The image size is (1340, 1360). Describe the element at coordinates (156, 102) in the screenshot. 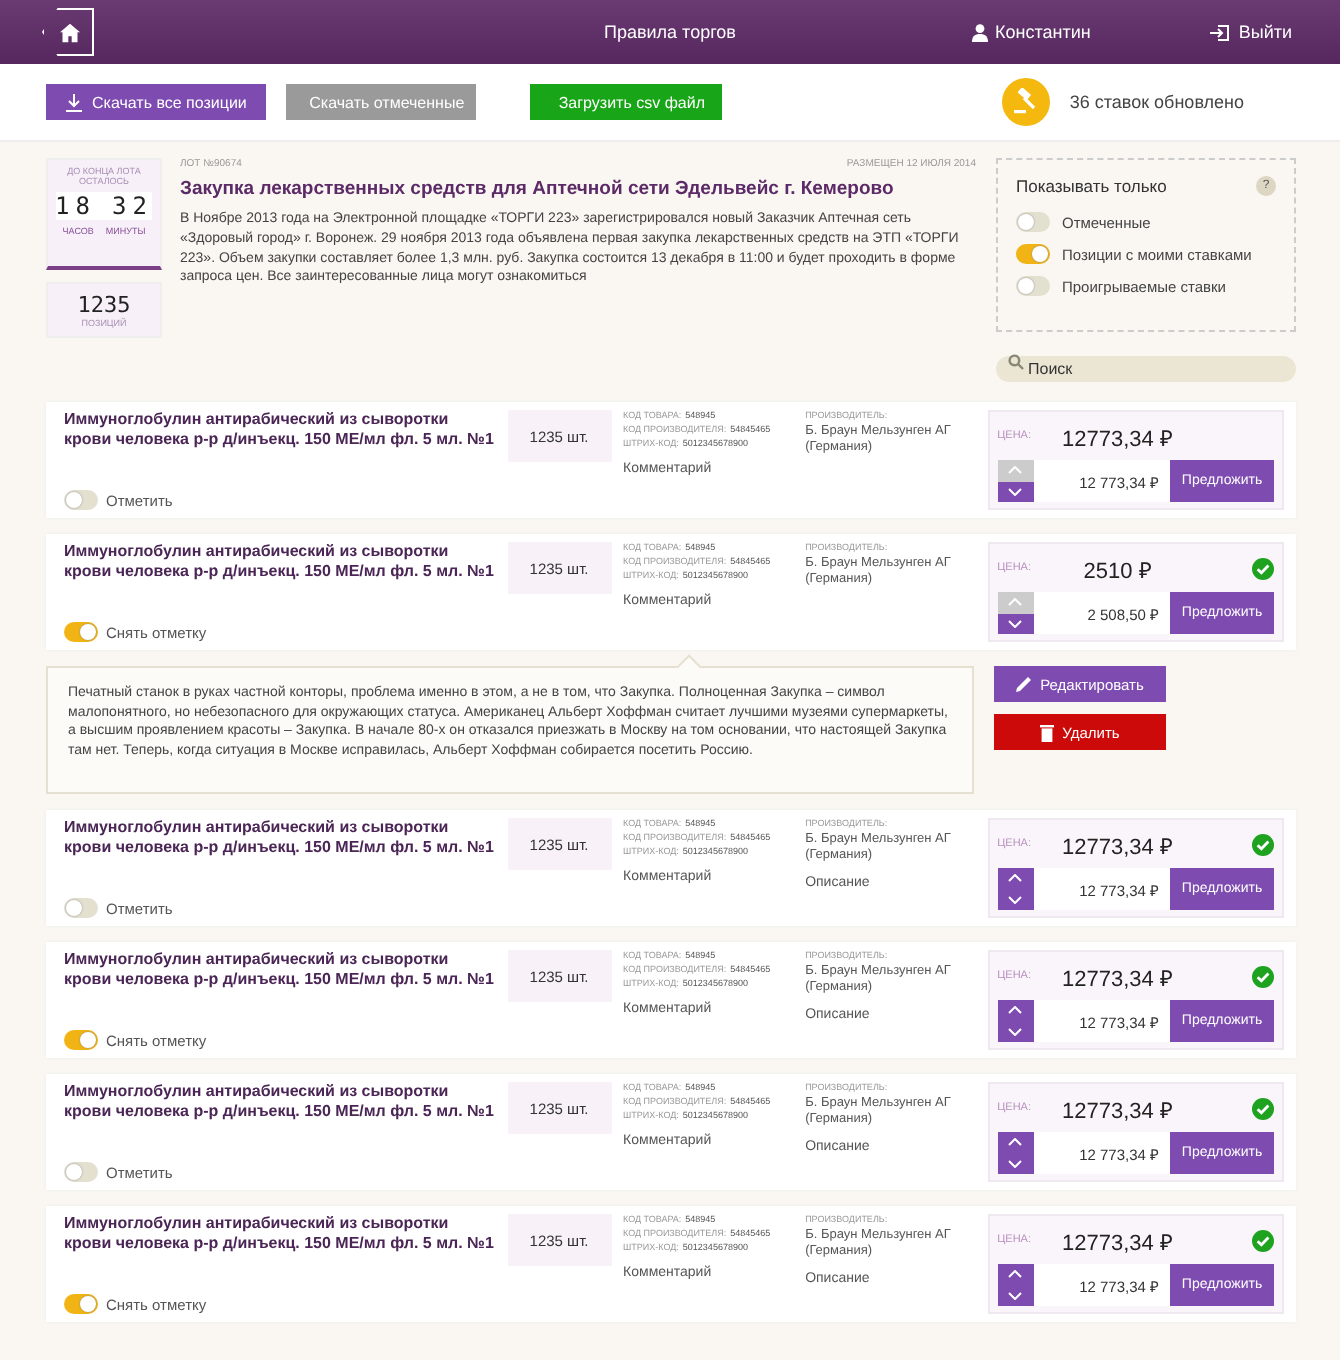

I see `toolbar-button: Скачать все позиции` at that location.